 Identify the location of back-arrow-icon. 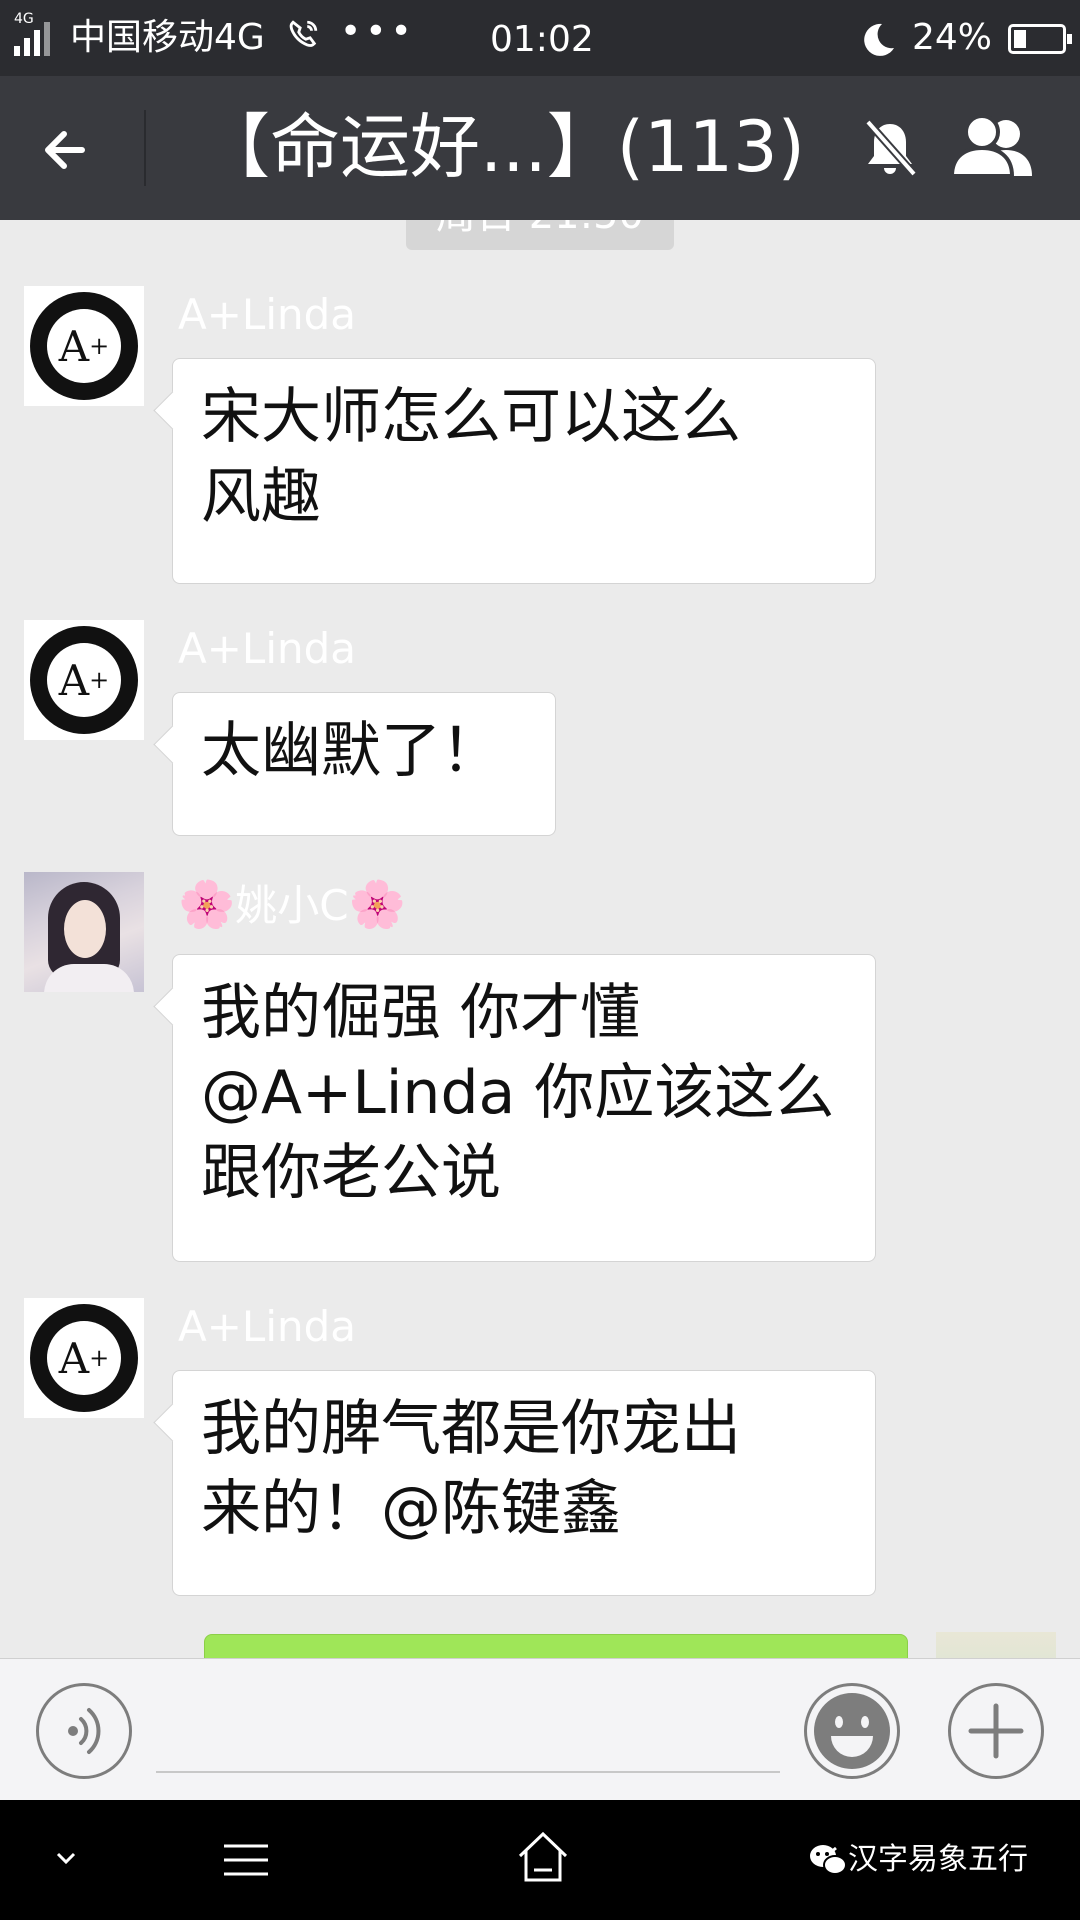
(65, 150).